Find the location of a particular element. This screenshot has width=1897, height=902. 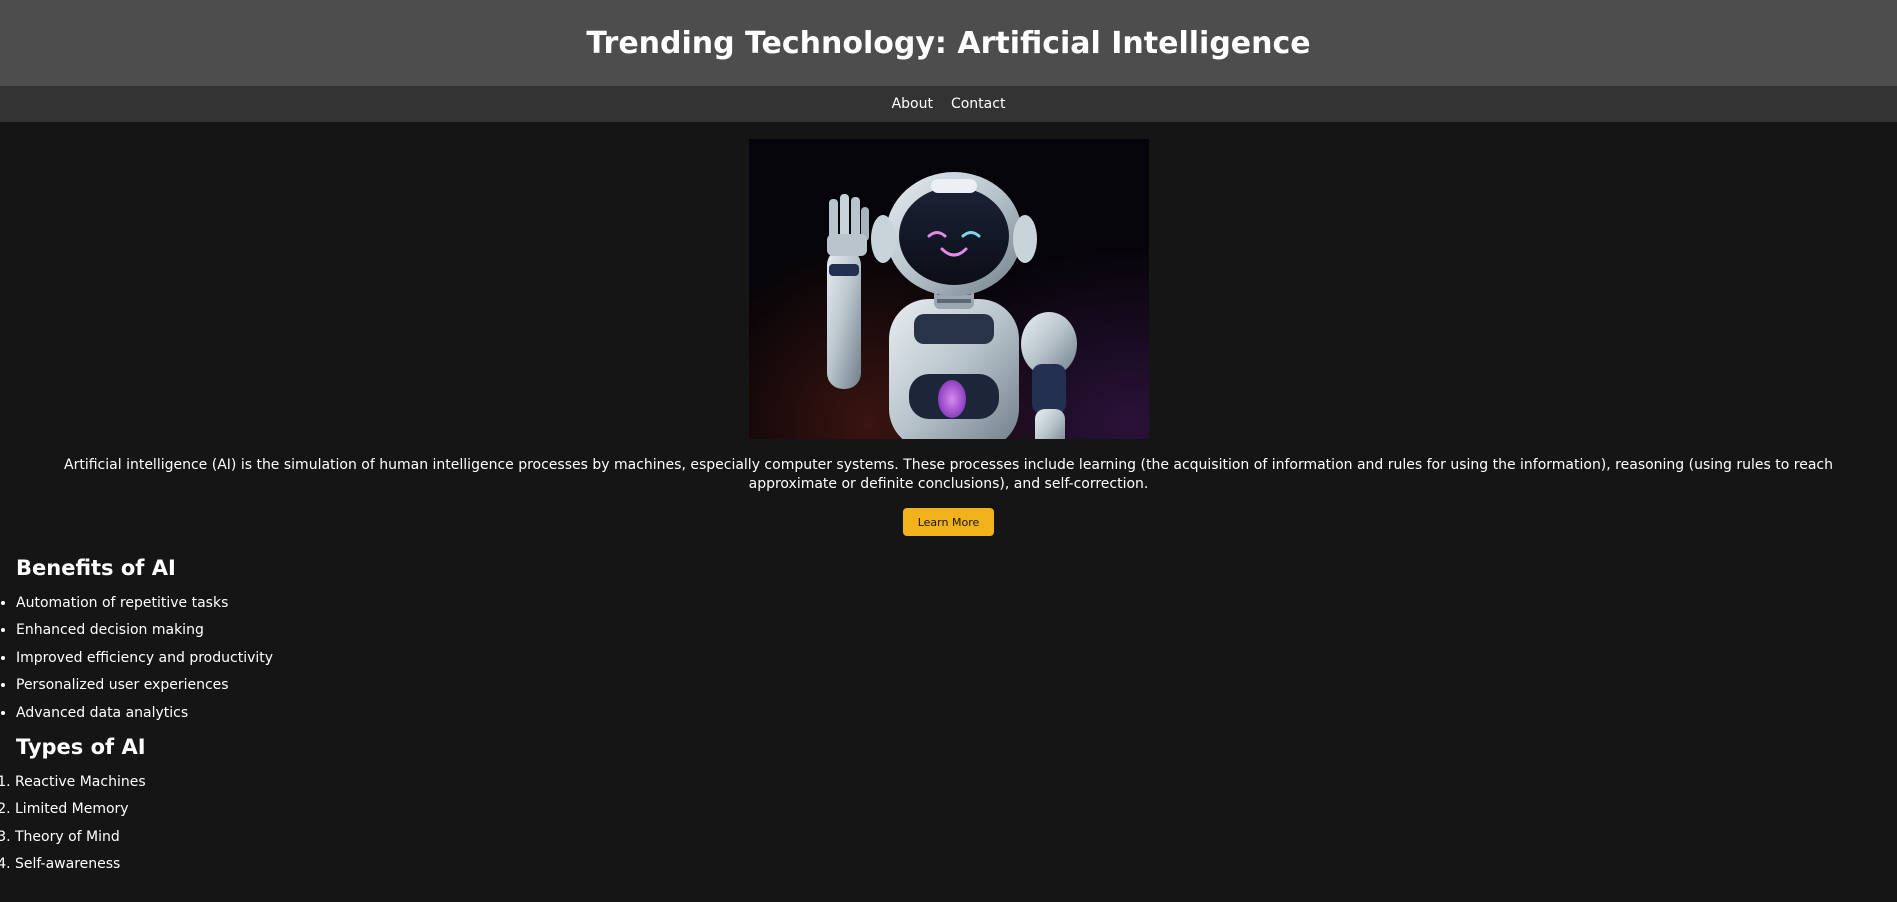

robot-hero-image is located at coordinates (948, 289).